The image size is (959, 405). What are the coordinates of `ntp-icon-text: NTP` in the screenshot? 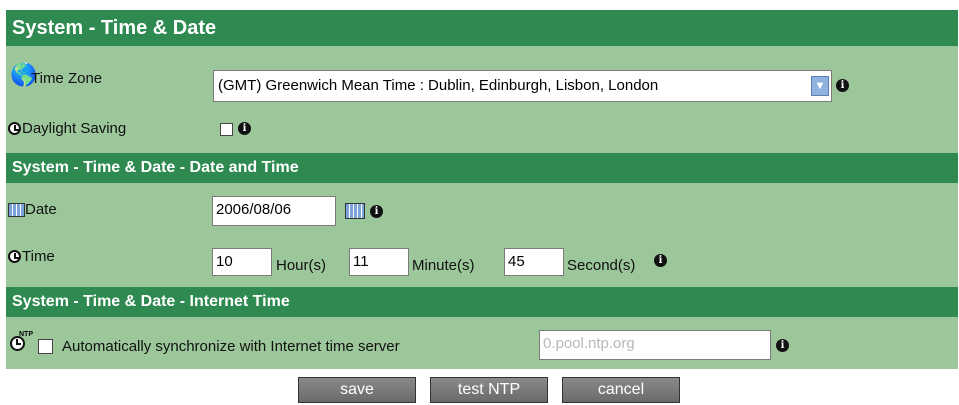 It's located at (26, 334).